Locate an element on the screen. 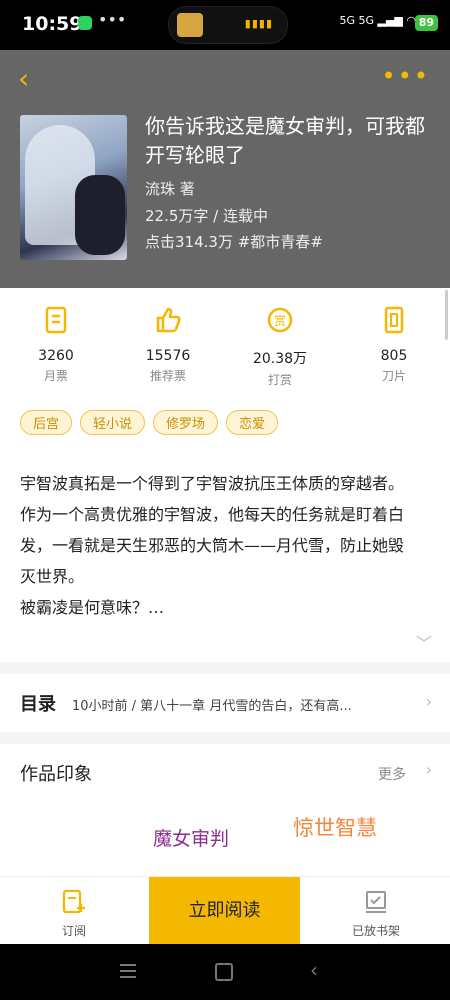 The image size is (450, 1000). tag-chip: 后宫 is located at coordinates (46, 422).